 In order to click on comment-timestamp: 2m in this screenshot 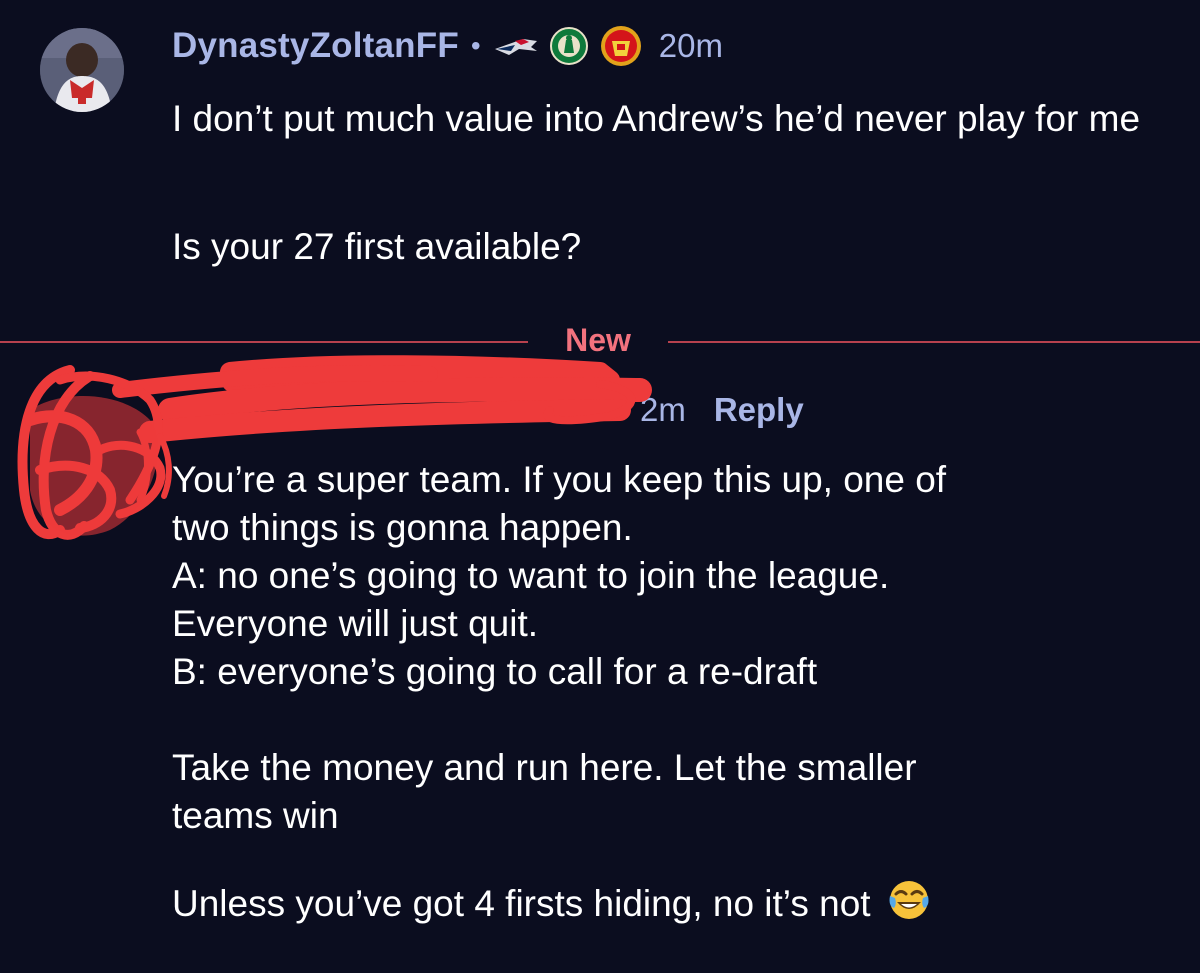, I will do `click(663, 409)`.